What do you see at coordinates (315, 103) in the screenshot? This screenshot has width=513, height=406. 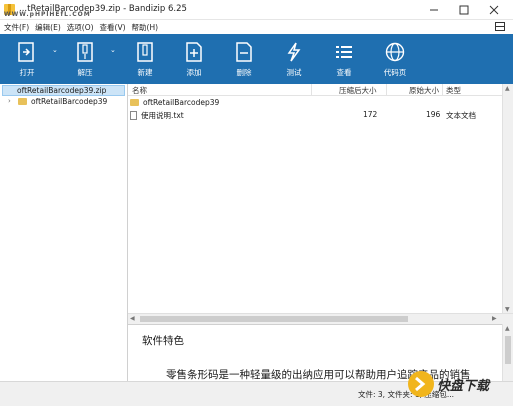 I see `table-row: oftRetailBarcodep39` at bounding box center [315, 103].